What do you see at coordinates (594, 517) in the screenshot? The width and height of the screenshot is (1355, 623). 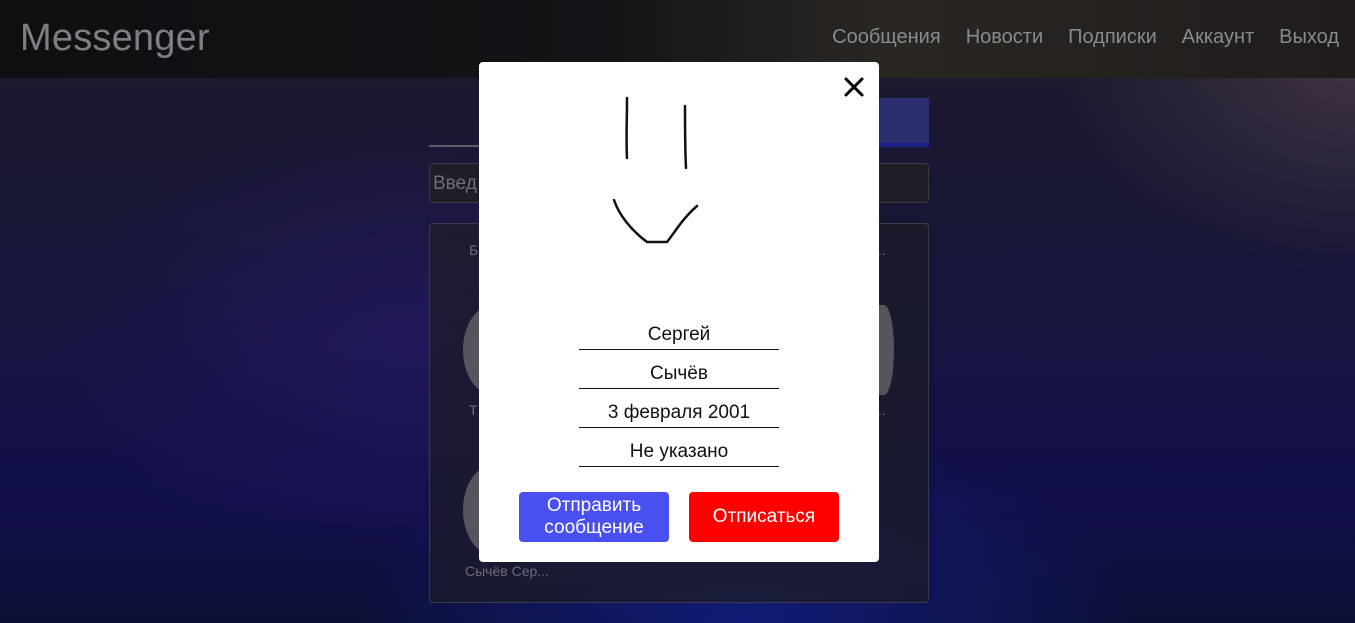 I see `send-message-button: Отправить сообщение` at bounding box center [594, 517].